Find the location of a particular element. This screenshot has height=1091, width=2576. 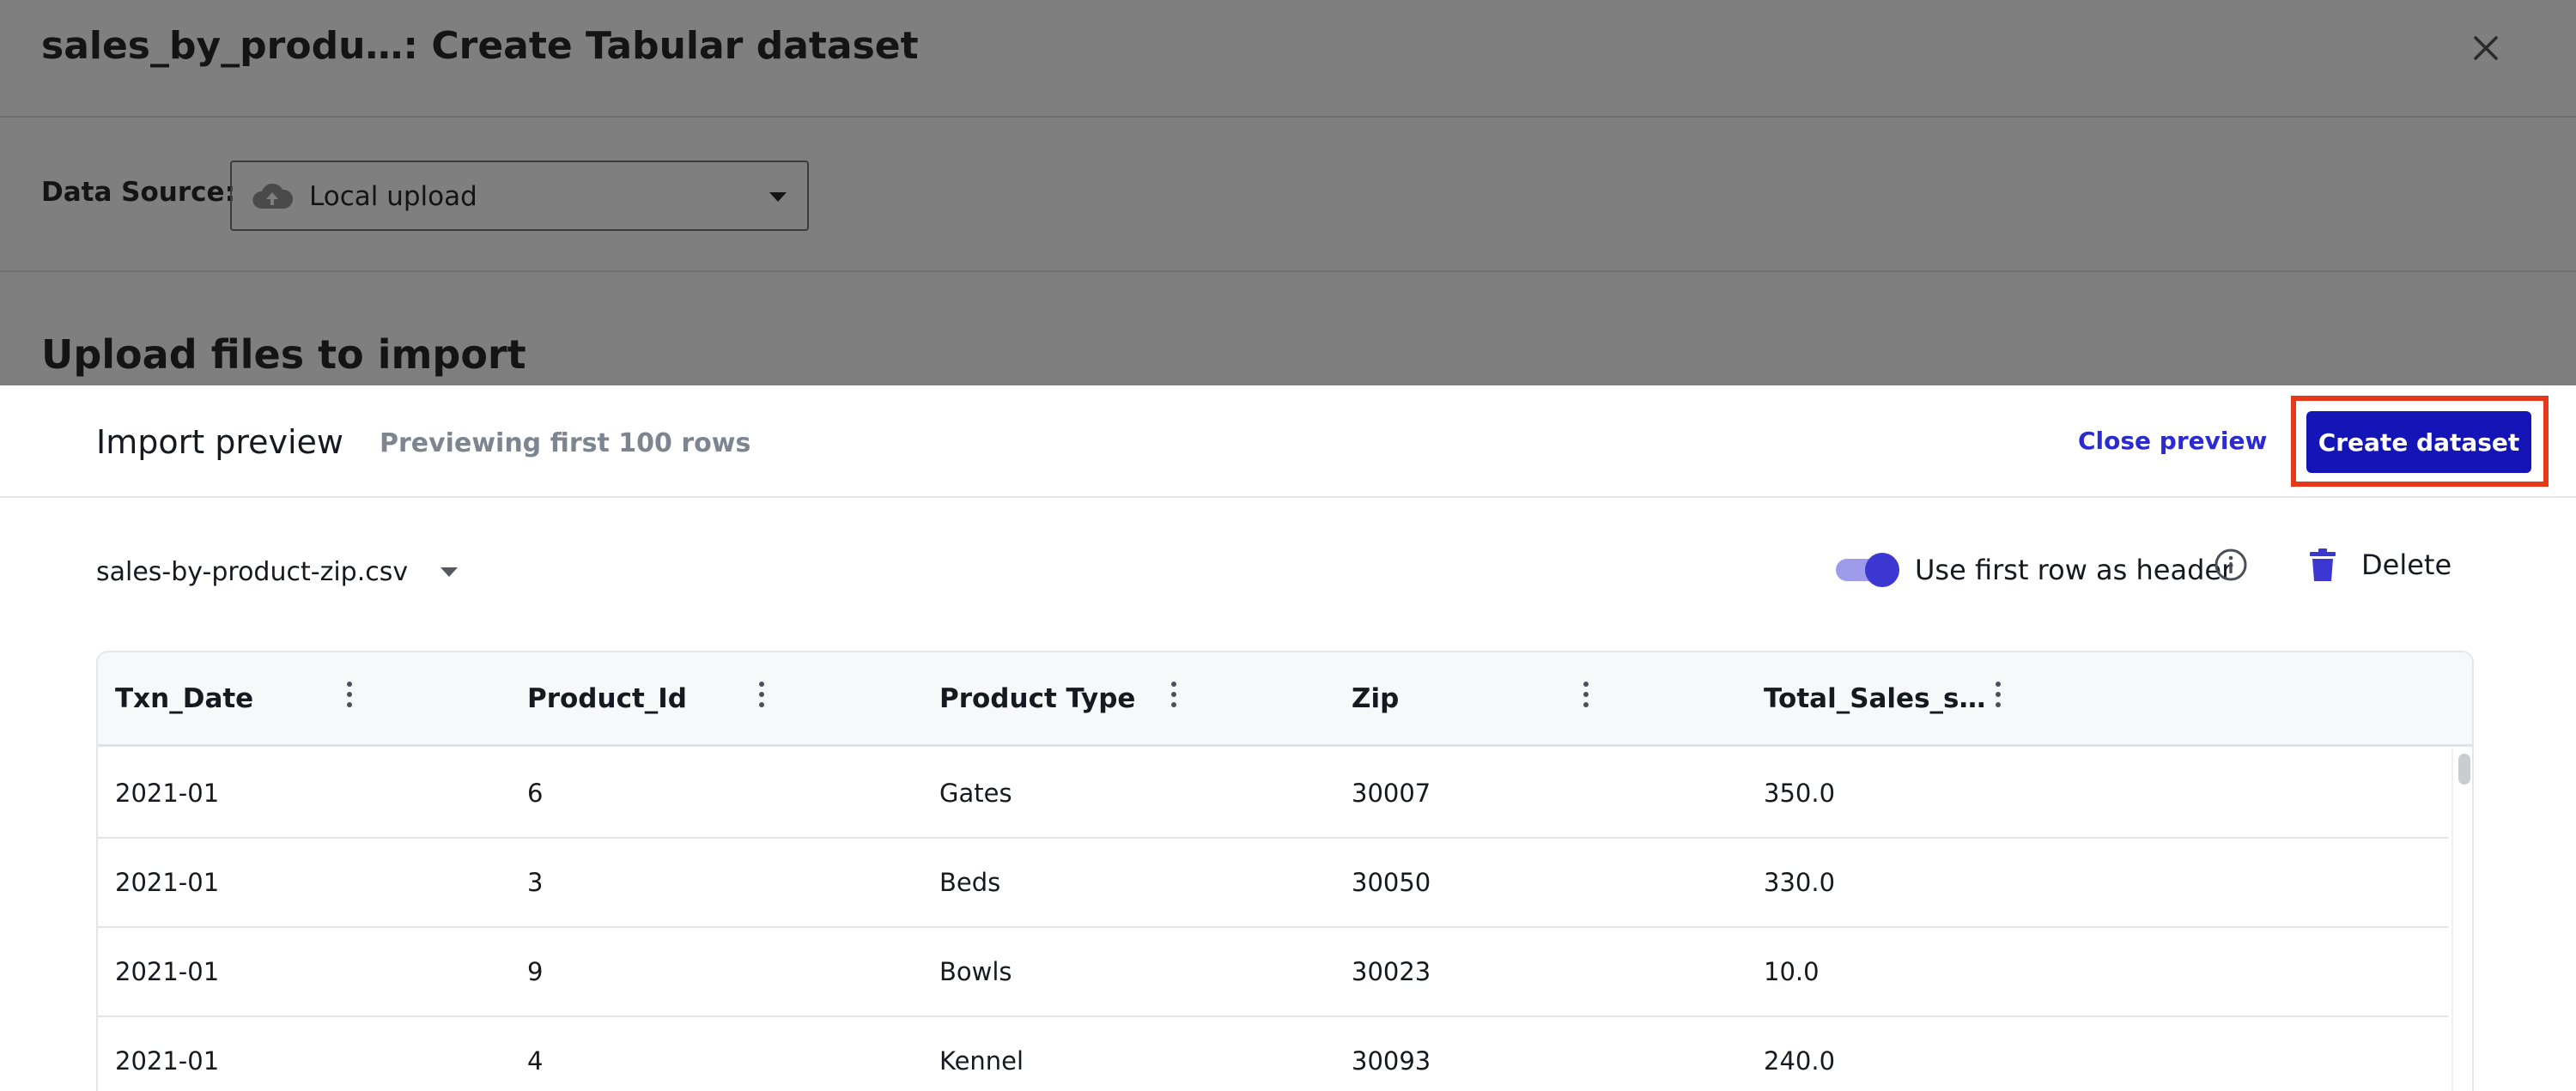

column-header-product-id: Product_Id is located at coordinates (716, 699).